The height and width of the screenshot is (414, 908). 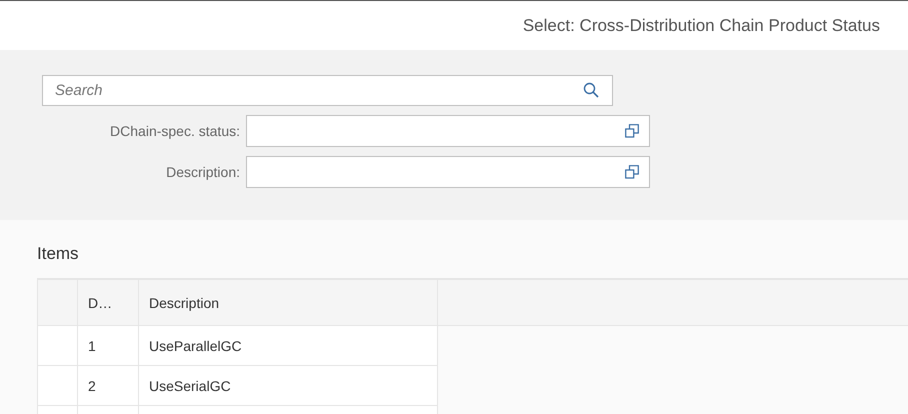 What do you see at coordinates (701, 26) in the screenshot?
I see `dialog-title: Select: Cross-Distribution Chain Product Status` at bounding box center [701, 26].